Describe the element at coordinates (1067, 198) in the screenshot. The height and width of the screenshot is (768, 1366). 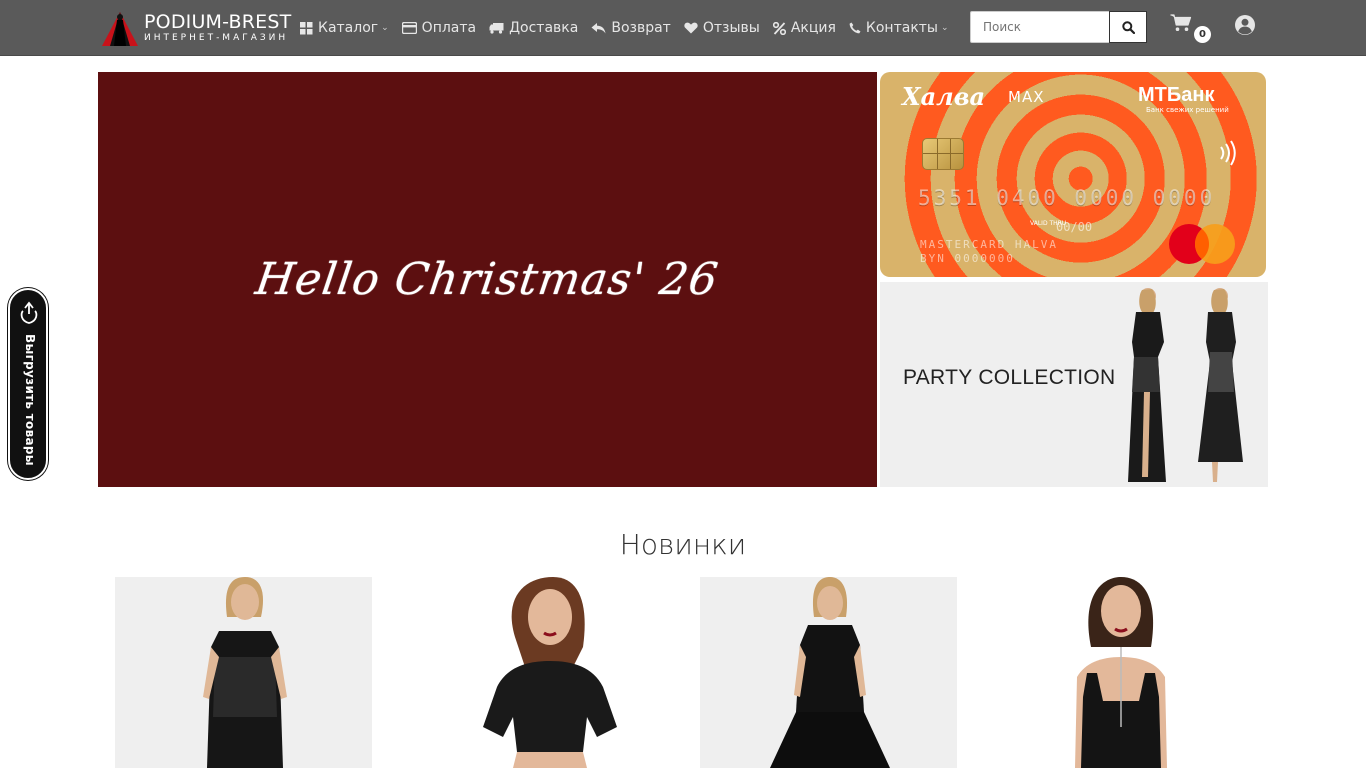
I see `card-number: 5351 0400 0000 0000` at that location.